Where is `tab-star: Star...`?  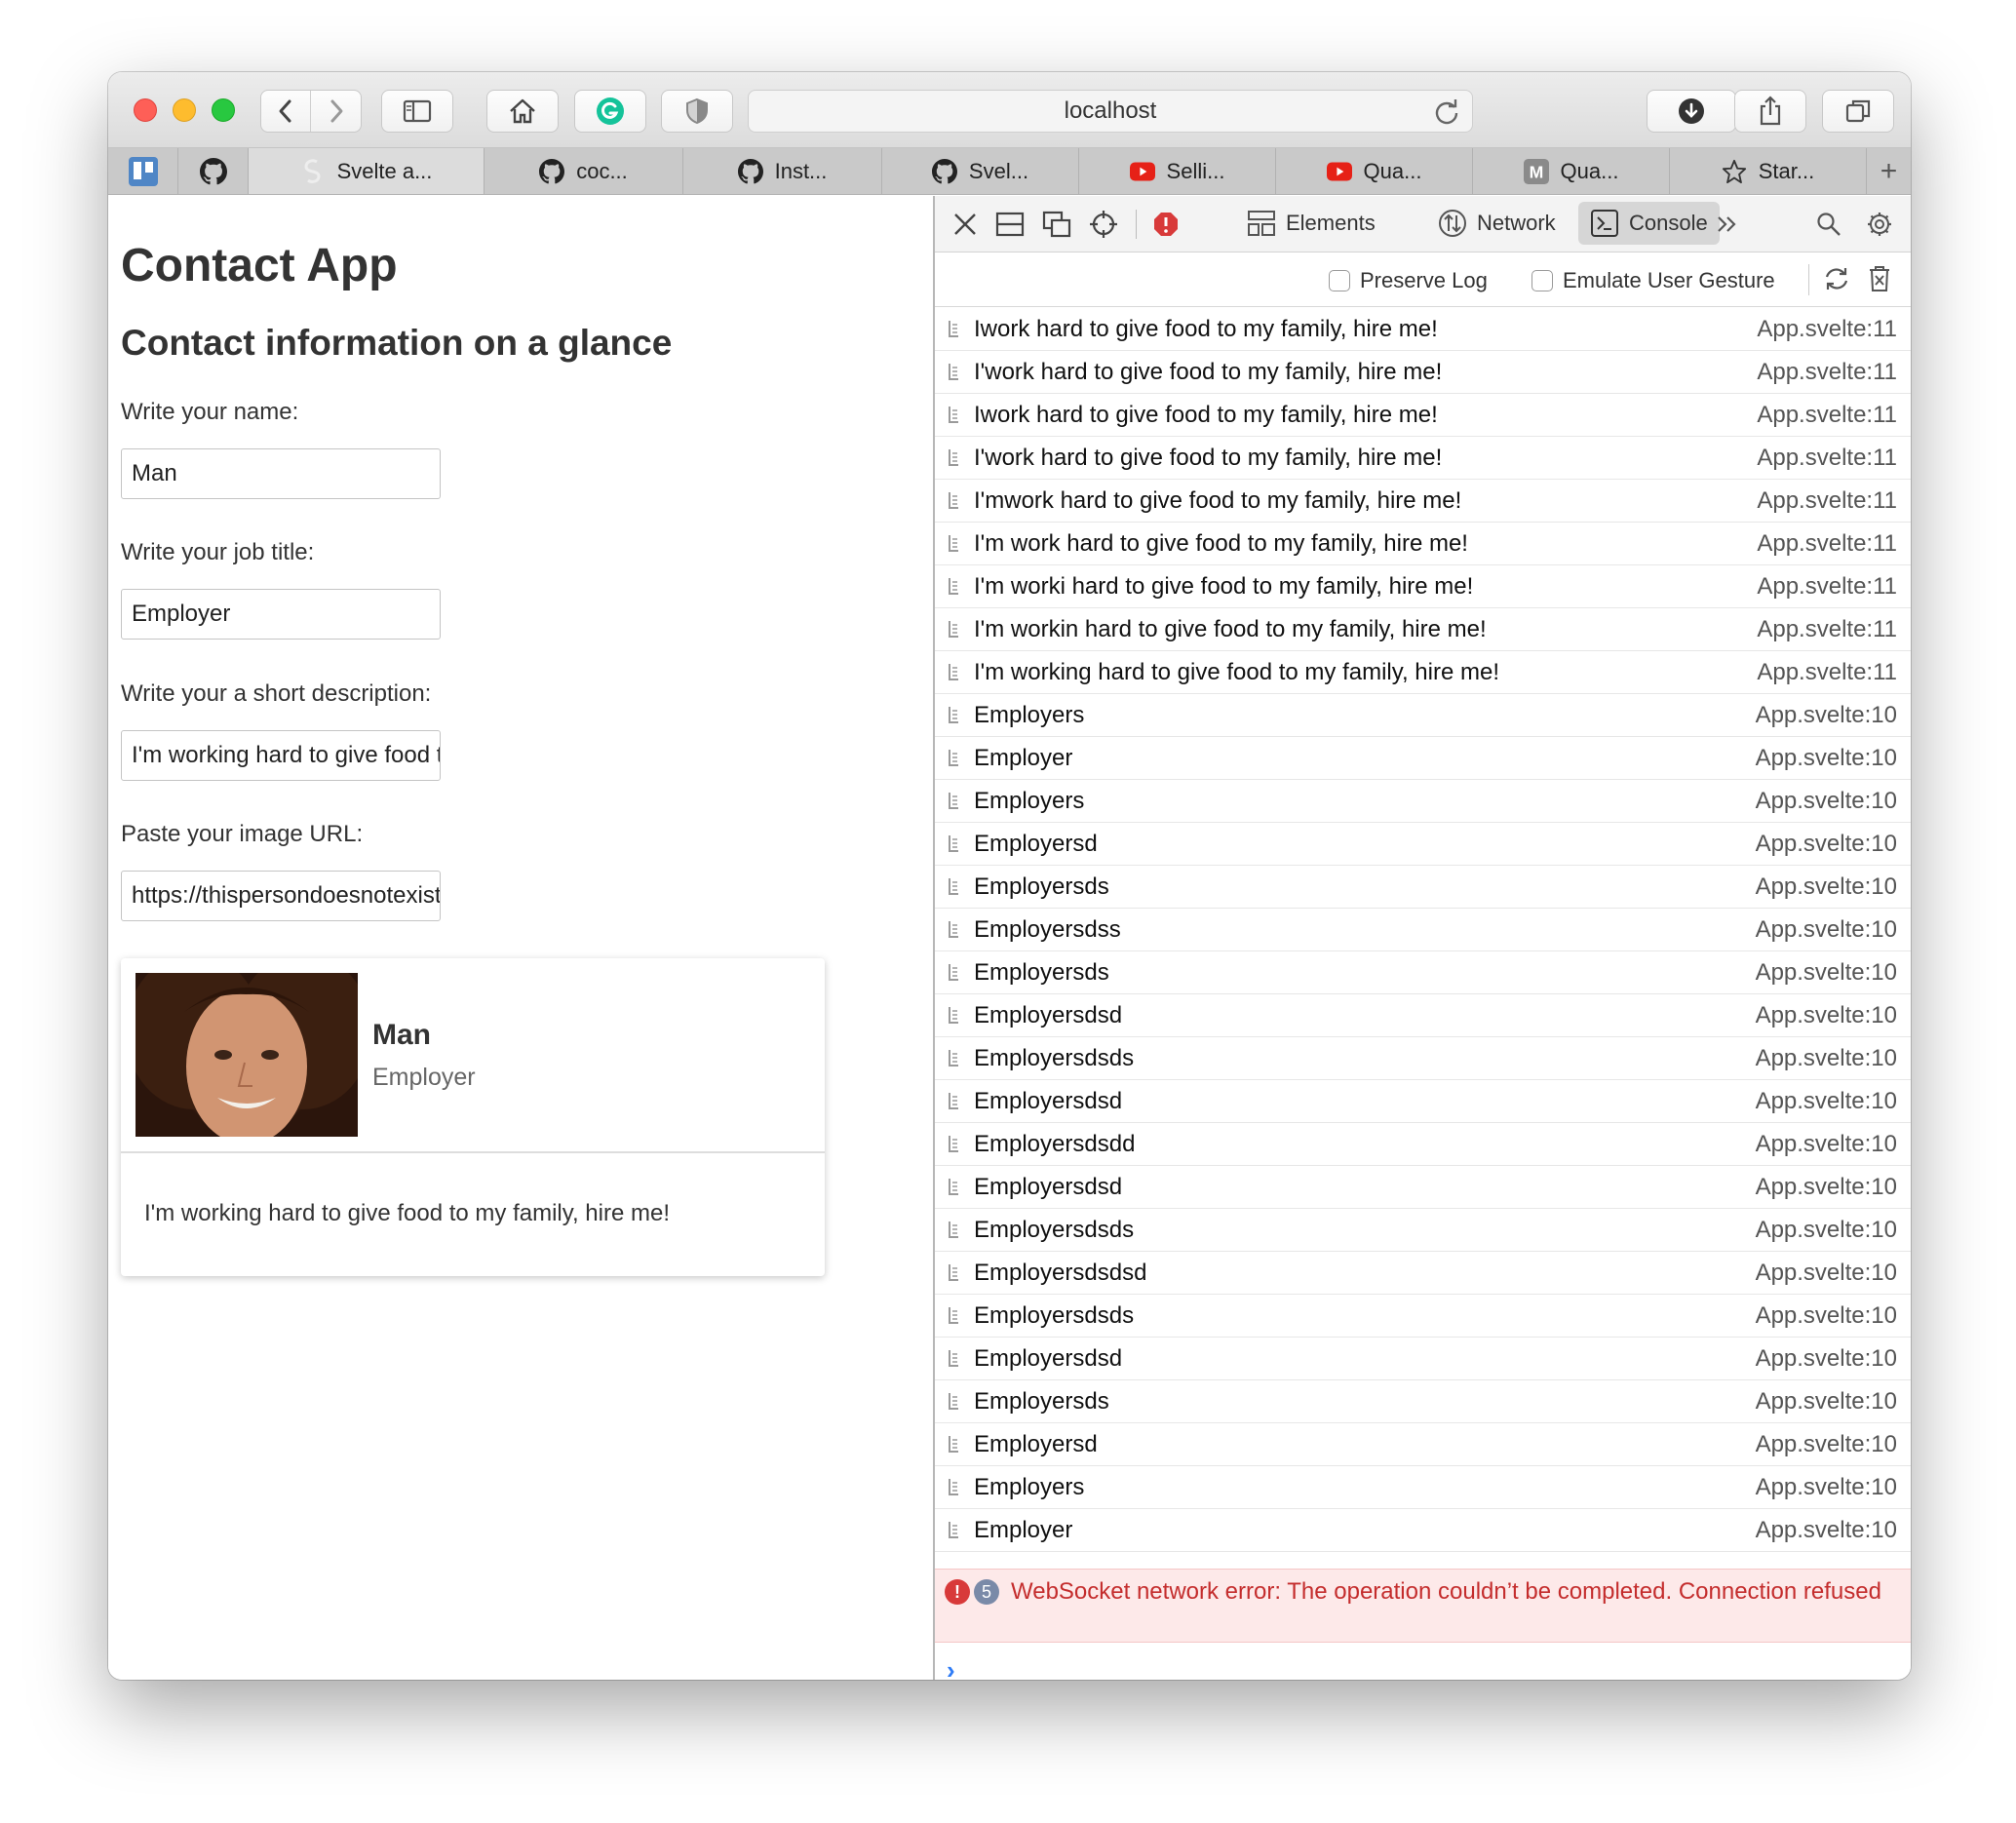
tab-star: Star... is located at coordinates (1768, 171).